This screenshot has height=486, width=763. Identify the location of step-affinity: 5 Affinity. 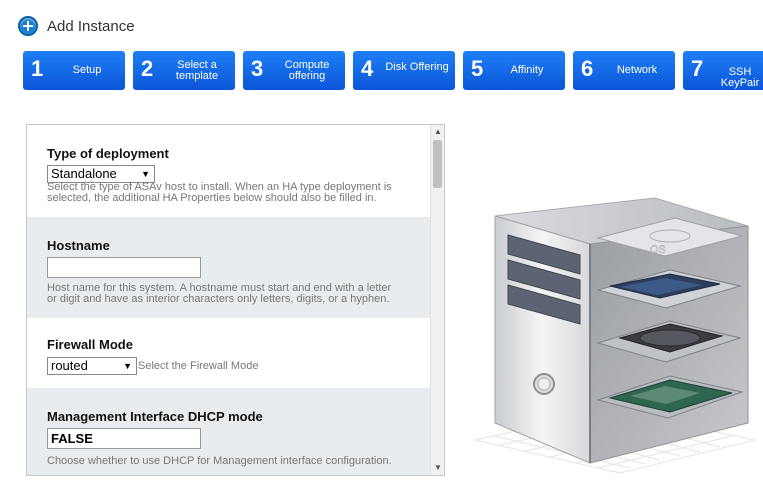
(514, 70).